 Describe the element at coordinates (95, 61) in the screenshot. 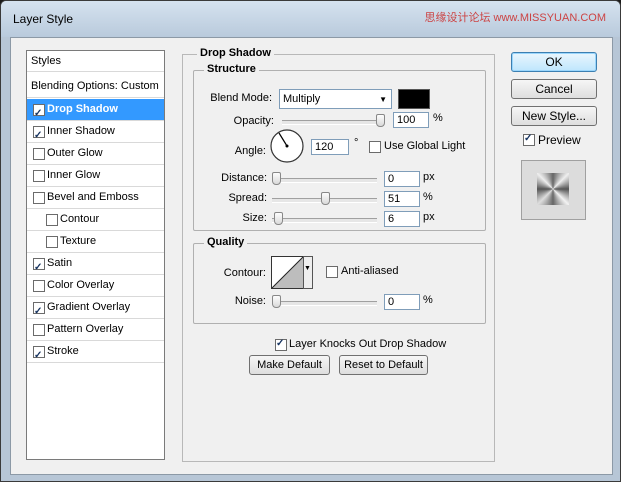

I see `styles-header: Styles` at that location.